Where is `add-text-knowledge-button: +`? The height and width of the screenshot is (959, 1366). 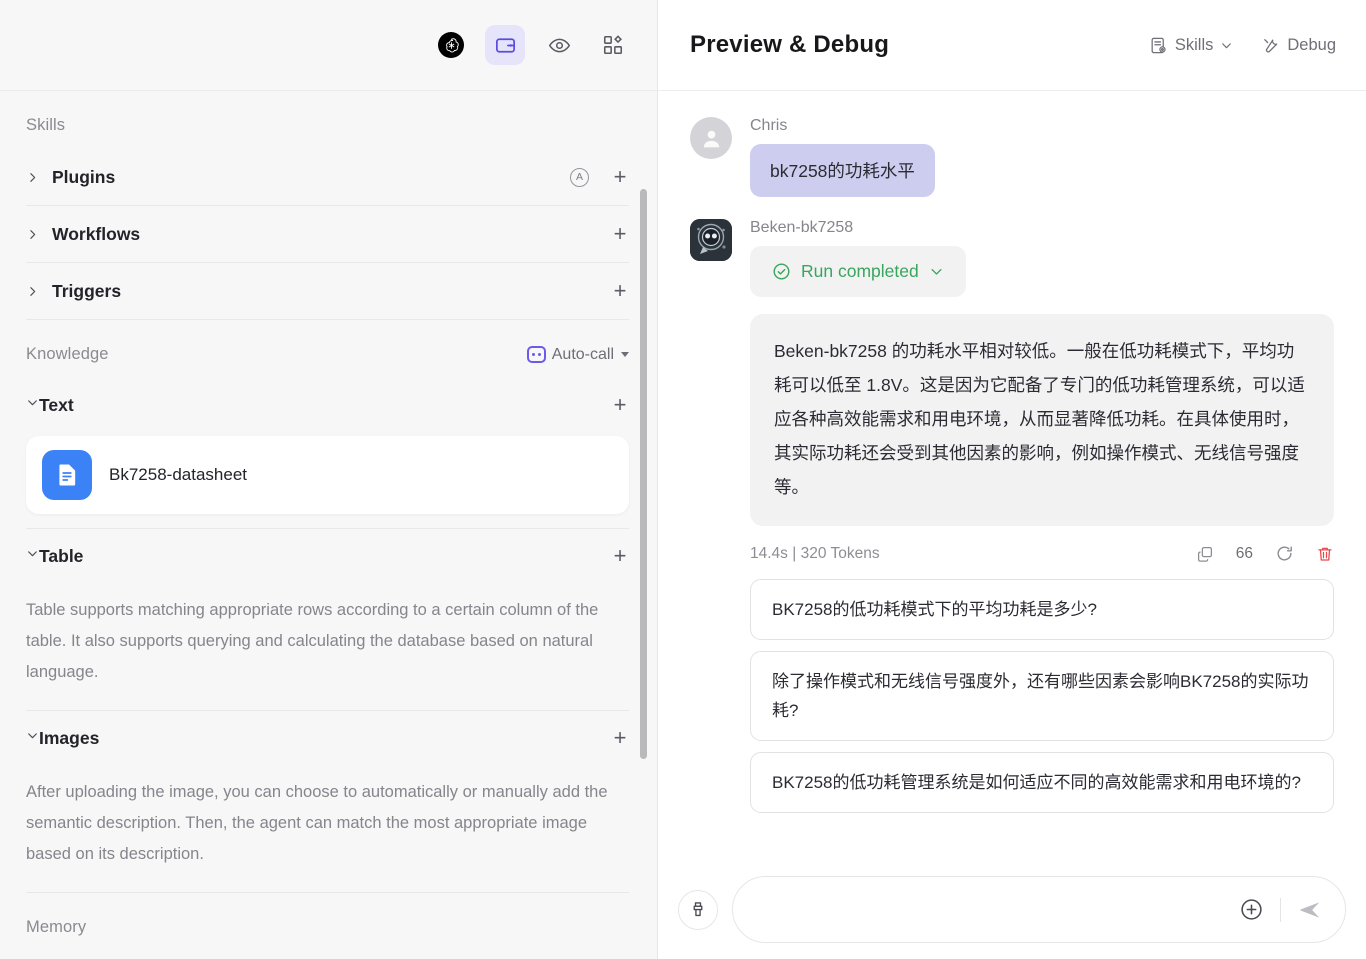
add-text-knowledge-button: + is located at coordinates (620, 405).